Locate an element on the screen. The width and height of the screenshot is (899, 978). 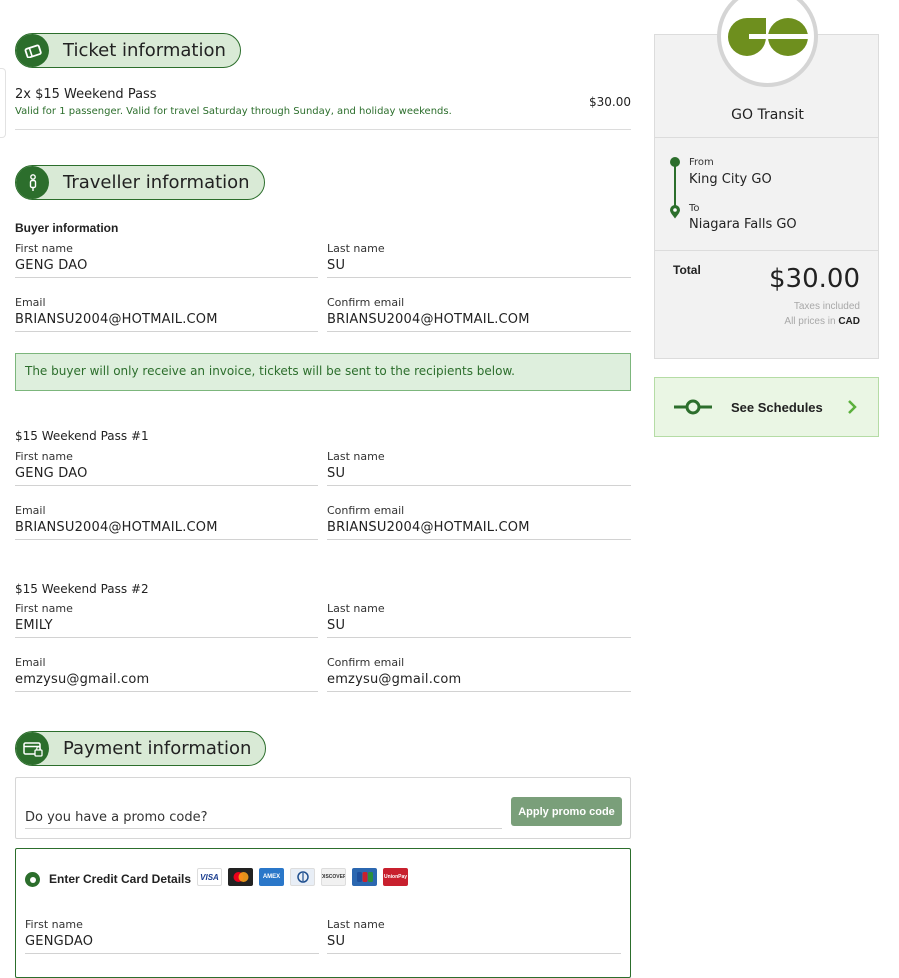
ticket-icon is located at coordinates (32, 50).